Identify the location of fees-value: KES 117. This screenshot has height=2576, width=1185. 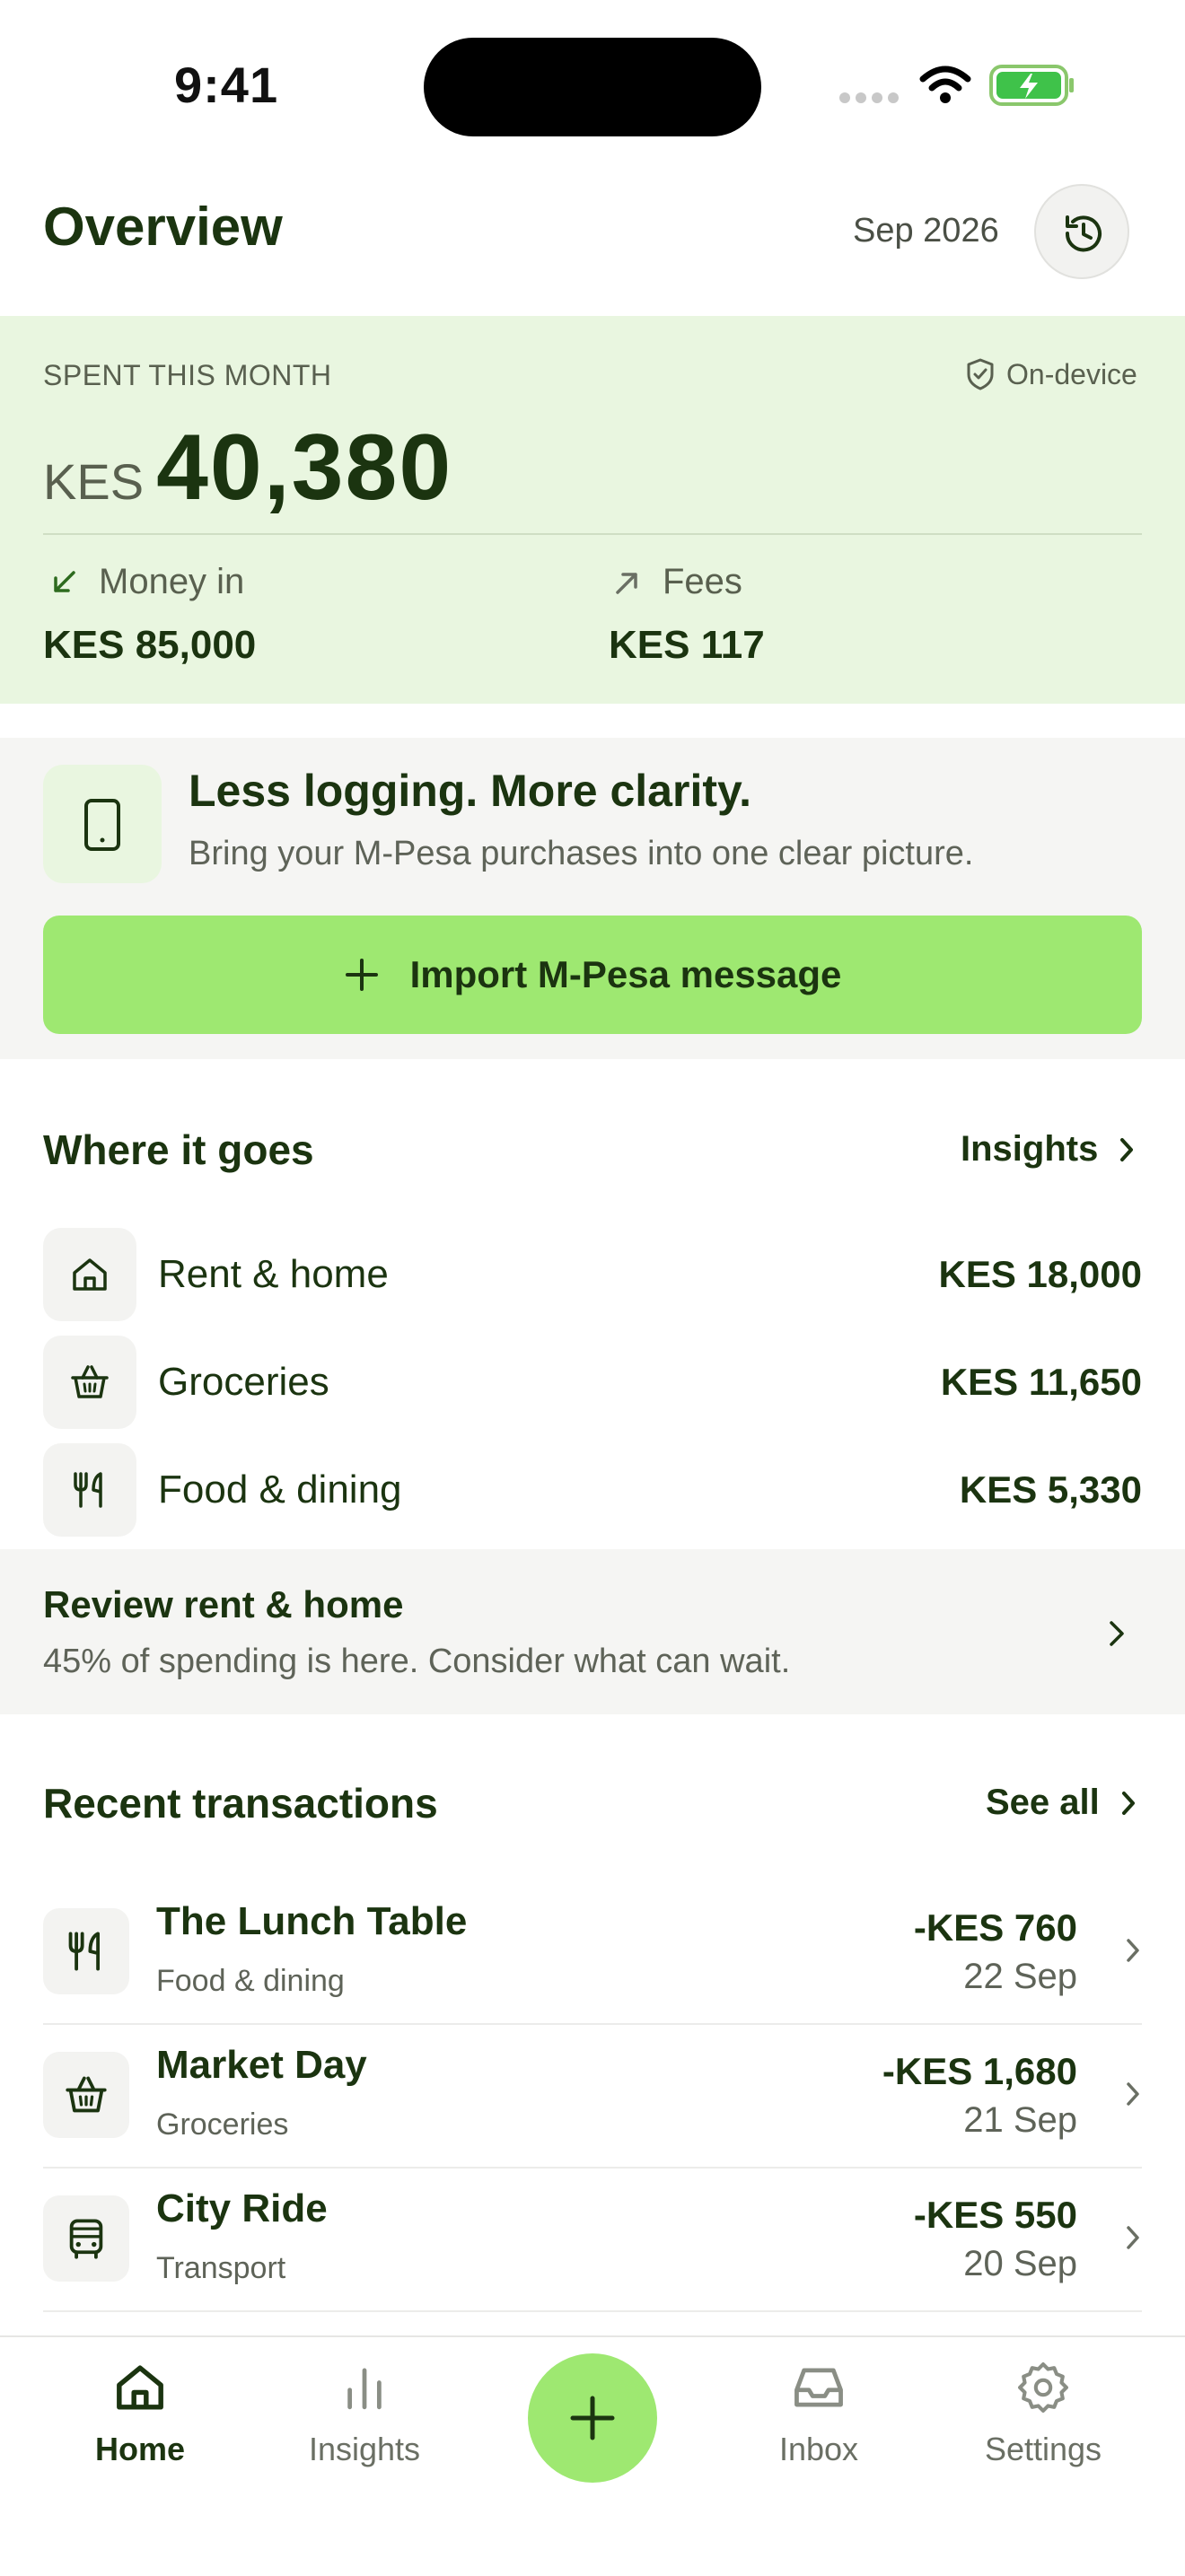
(687, 645).